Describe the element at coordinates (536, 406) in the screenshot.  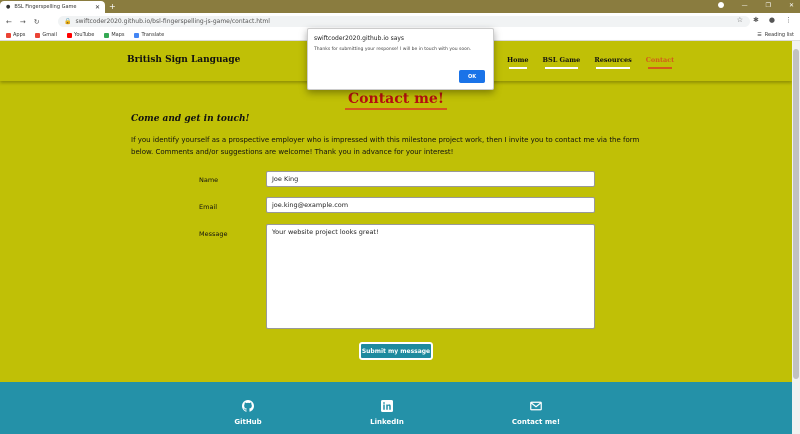
I see `envelope-icon` at that location.